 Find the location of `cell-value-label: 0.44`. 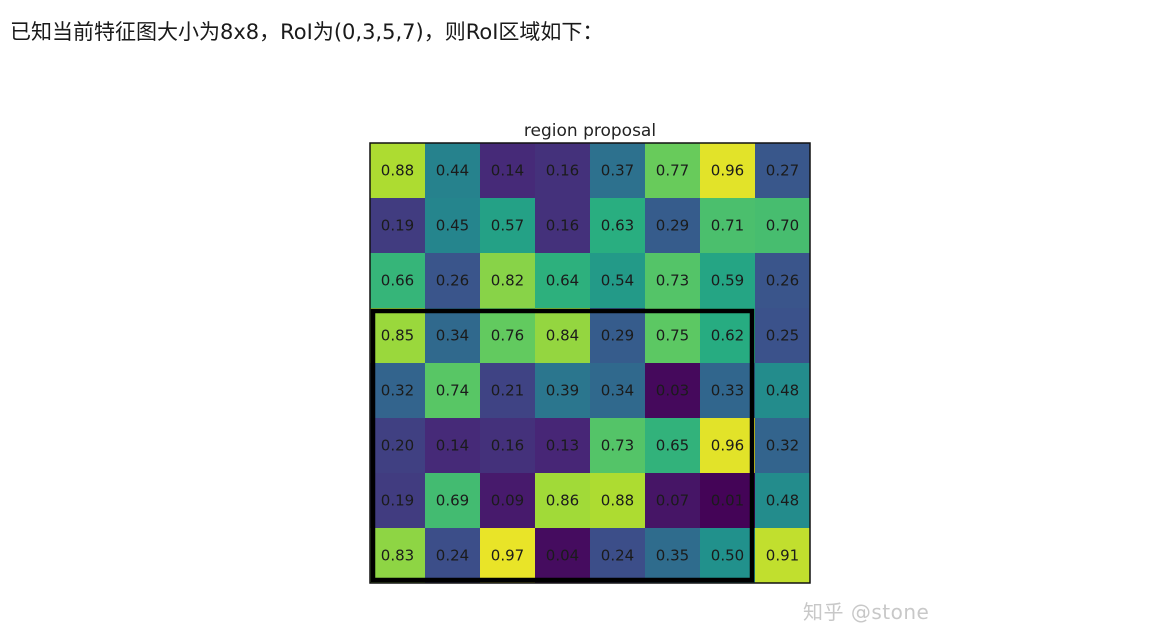

cell-value-label: 0.44 is located at coordinates (452, 171).